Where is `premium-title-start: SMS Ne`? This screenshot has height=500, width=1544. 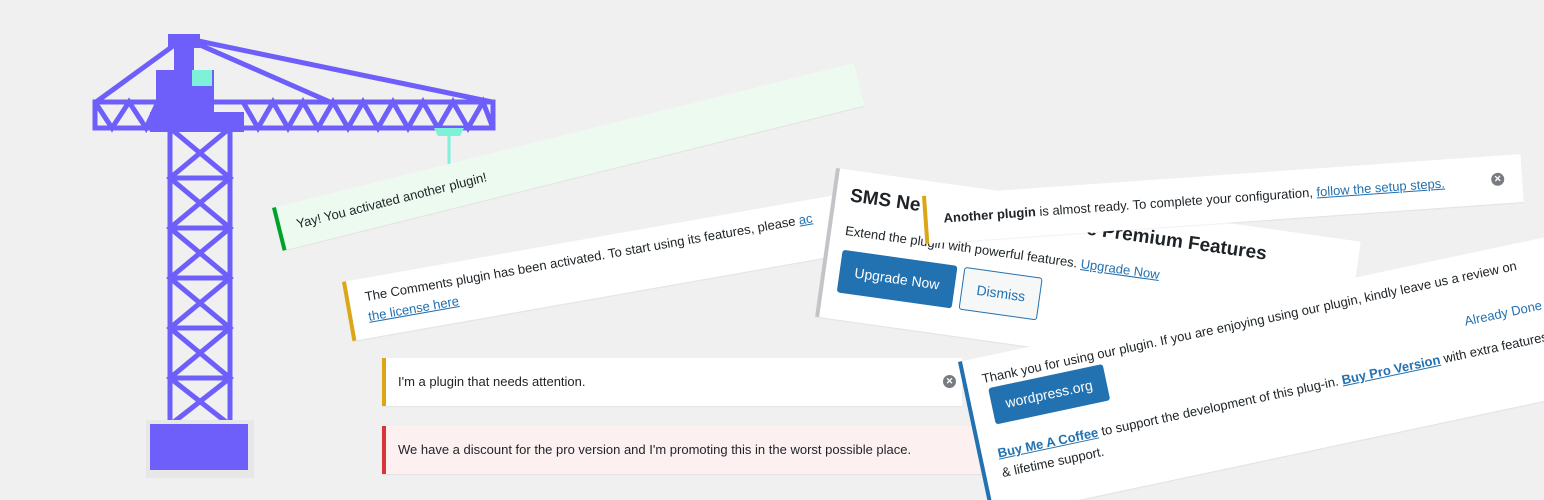 premium-title-start: SMS Ne is located at coordinates (885, 201).